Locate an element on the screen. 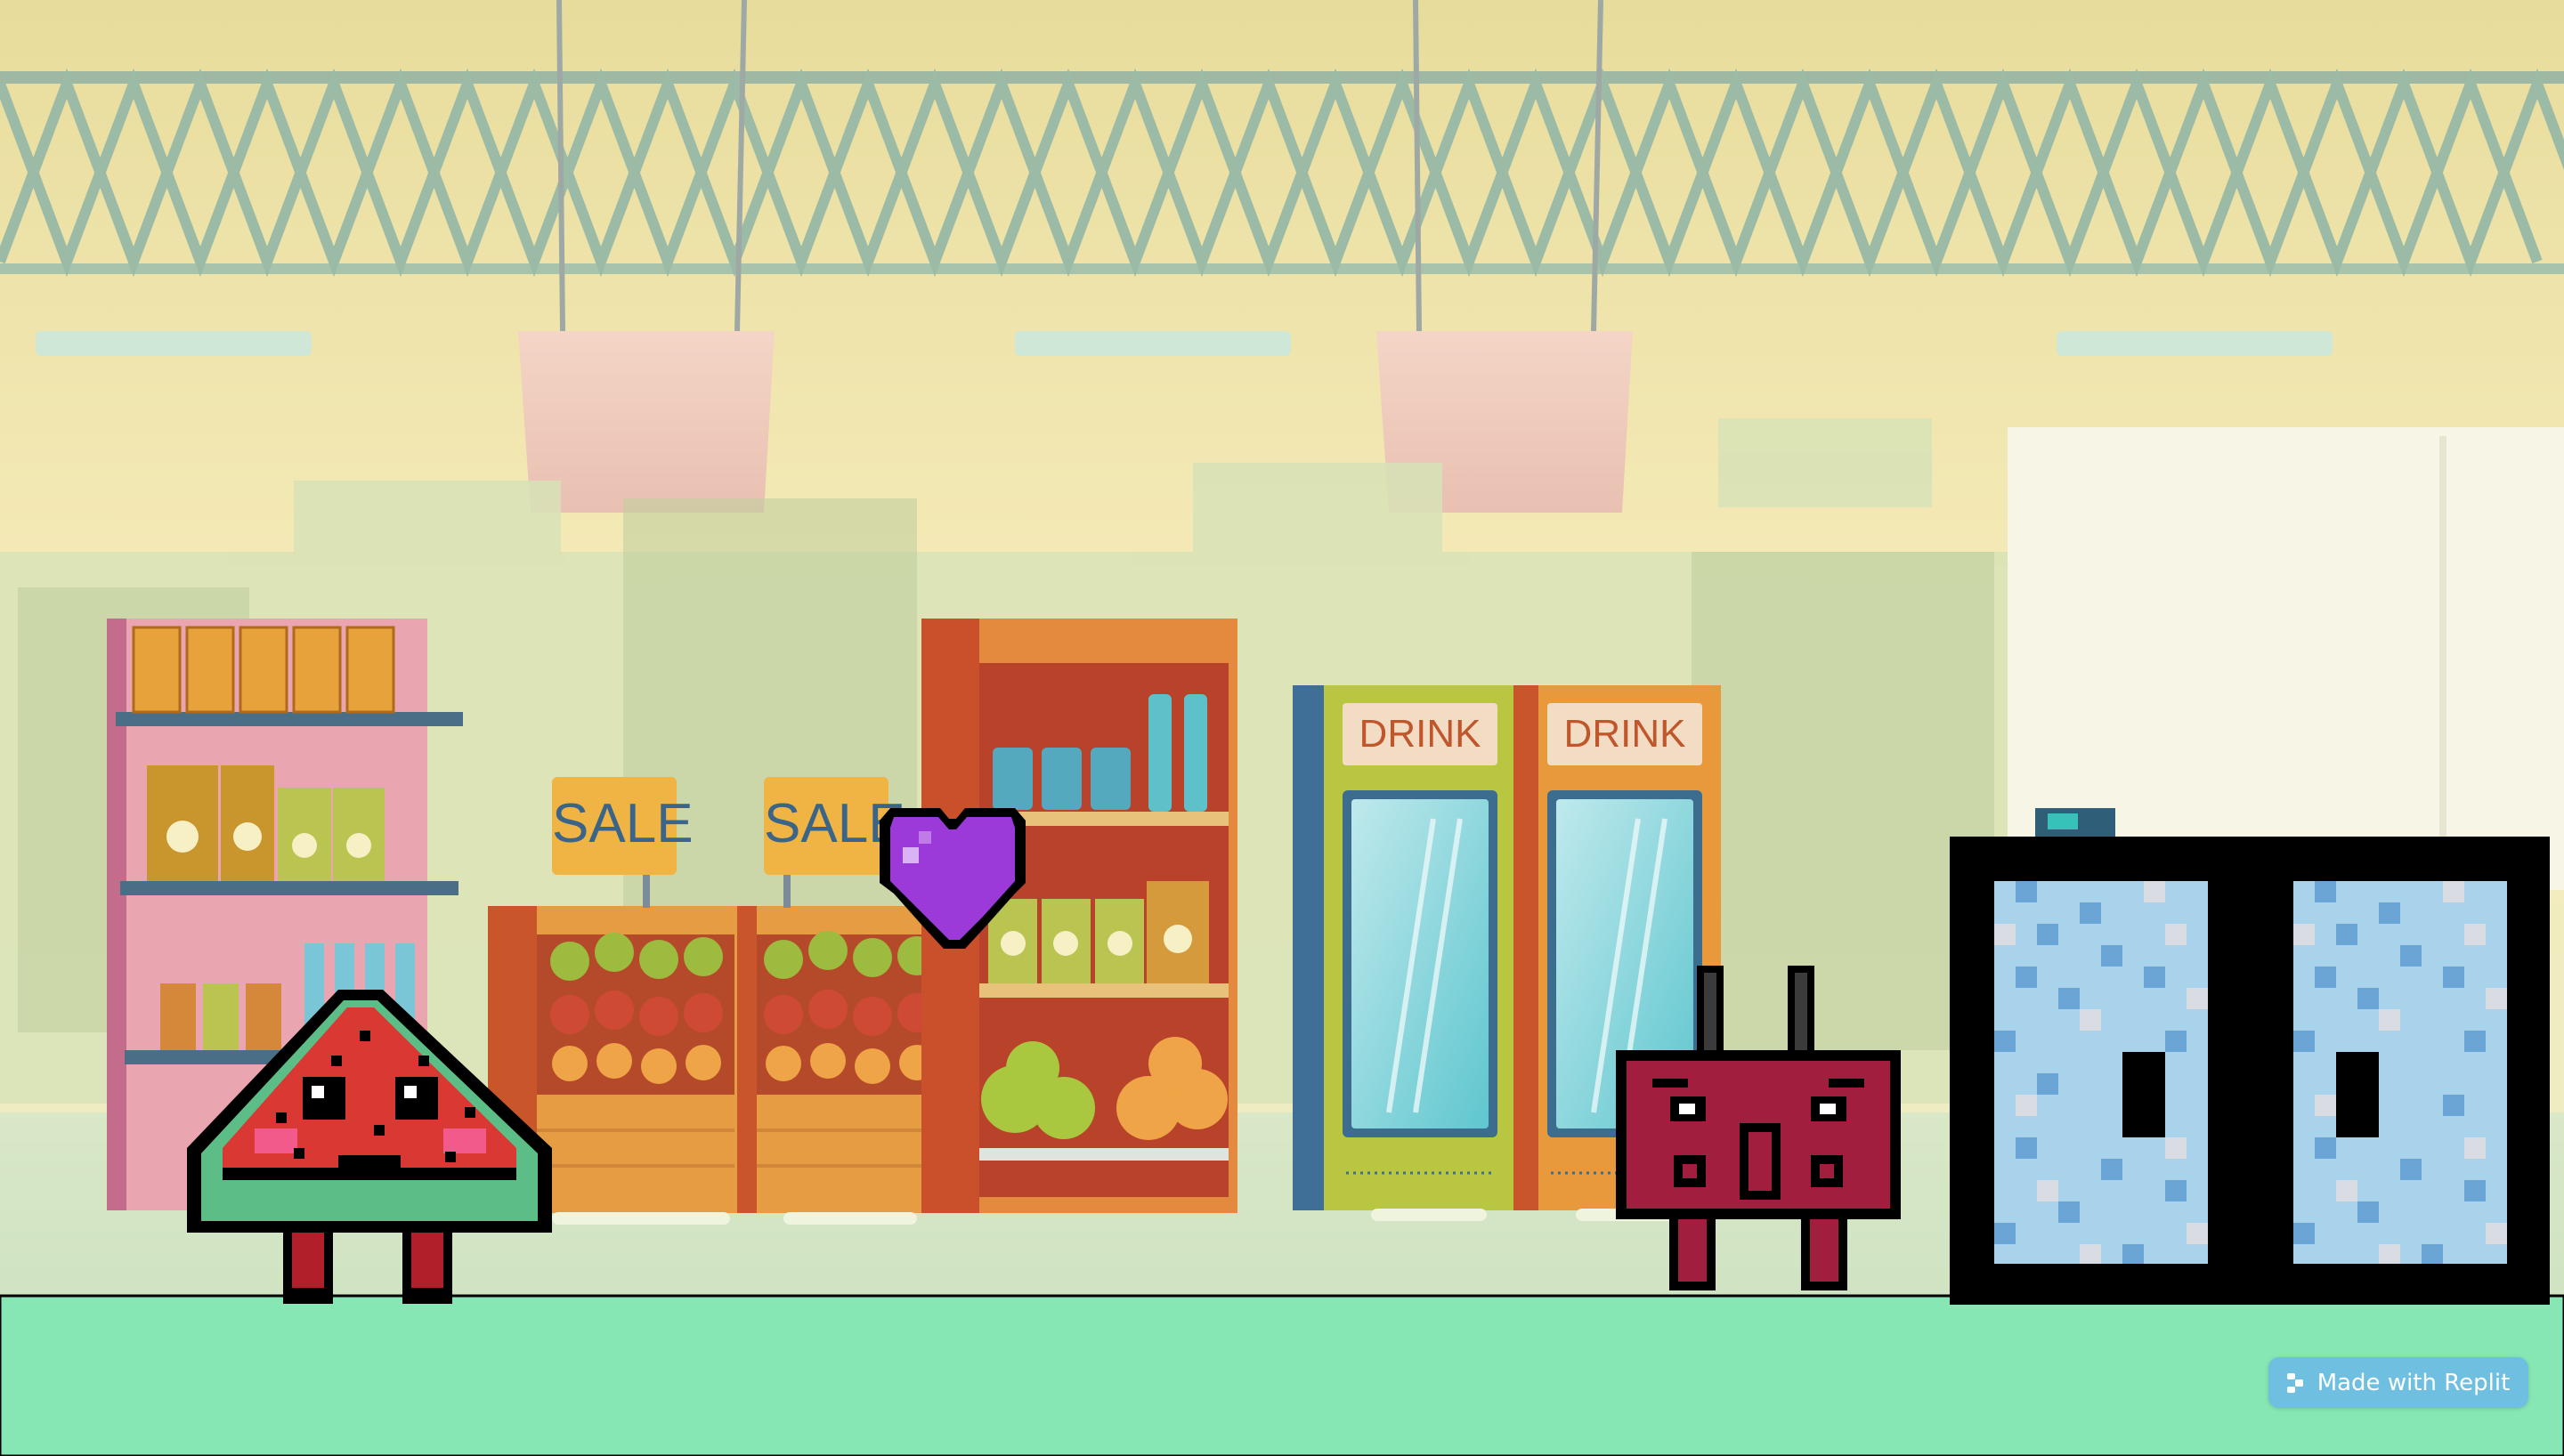 The height and width of the screenshot is (1456, 2564). replit-logo-icon is located at coordinates (2296, 1382).